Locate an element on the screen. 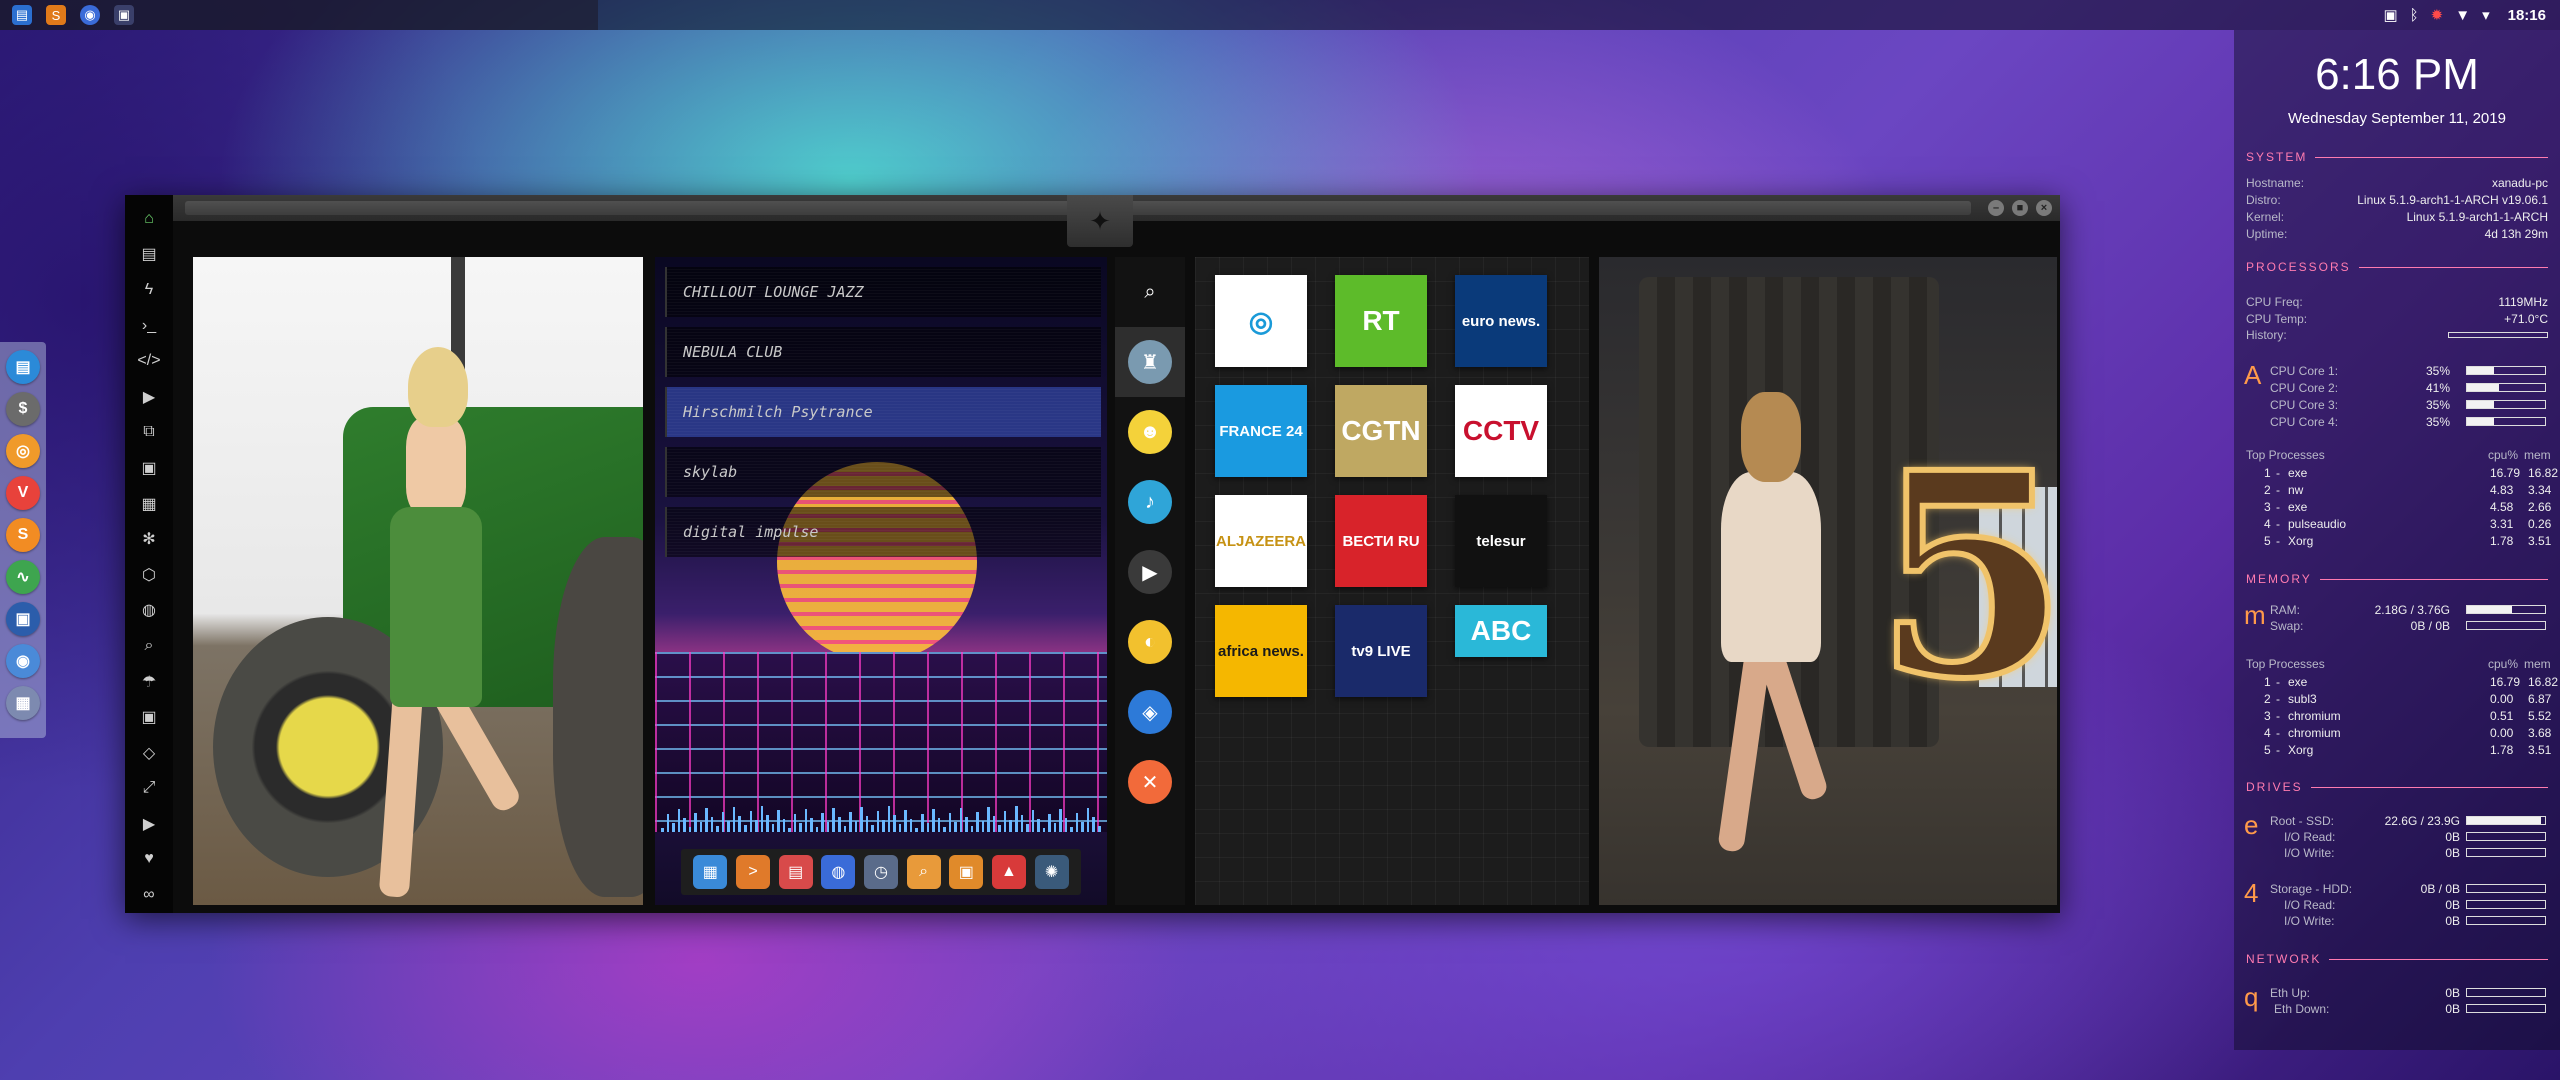 This screenshot has width=2560, height=1080. category-restaurant: ✕ is located at coordinates (1150, 782).